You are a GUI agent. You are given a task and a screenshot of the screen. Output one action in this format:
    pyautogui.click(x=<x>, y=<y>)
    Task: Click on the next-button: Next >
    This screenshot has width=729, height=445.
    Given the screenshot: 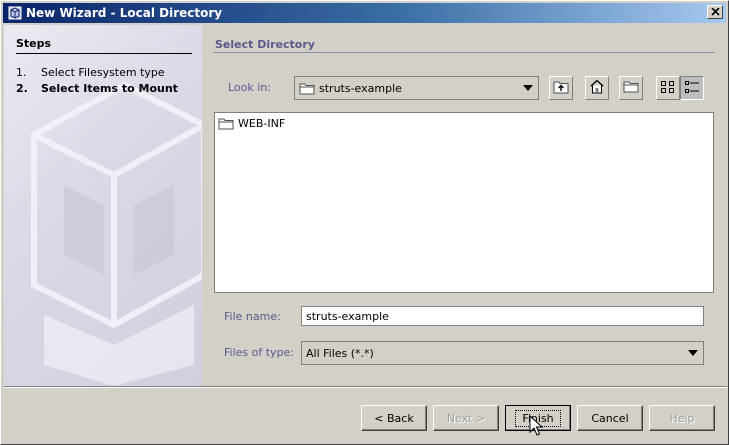 What is the action you would take?
    pyautogui.click(x=466, y=418)
    